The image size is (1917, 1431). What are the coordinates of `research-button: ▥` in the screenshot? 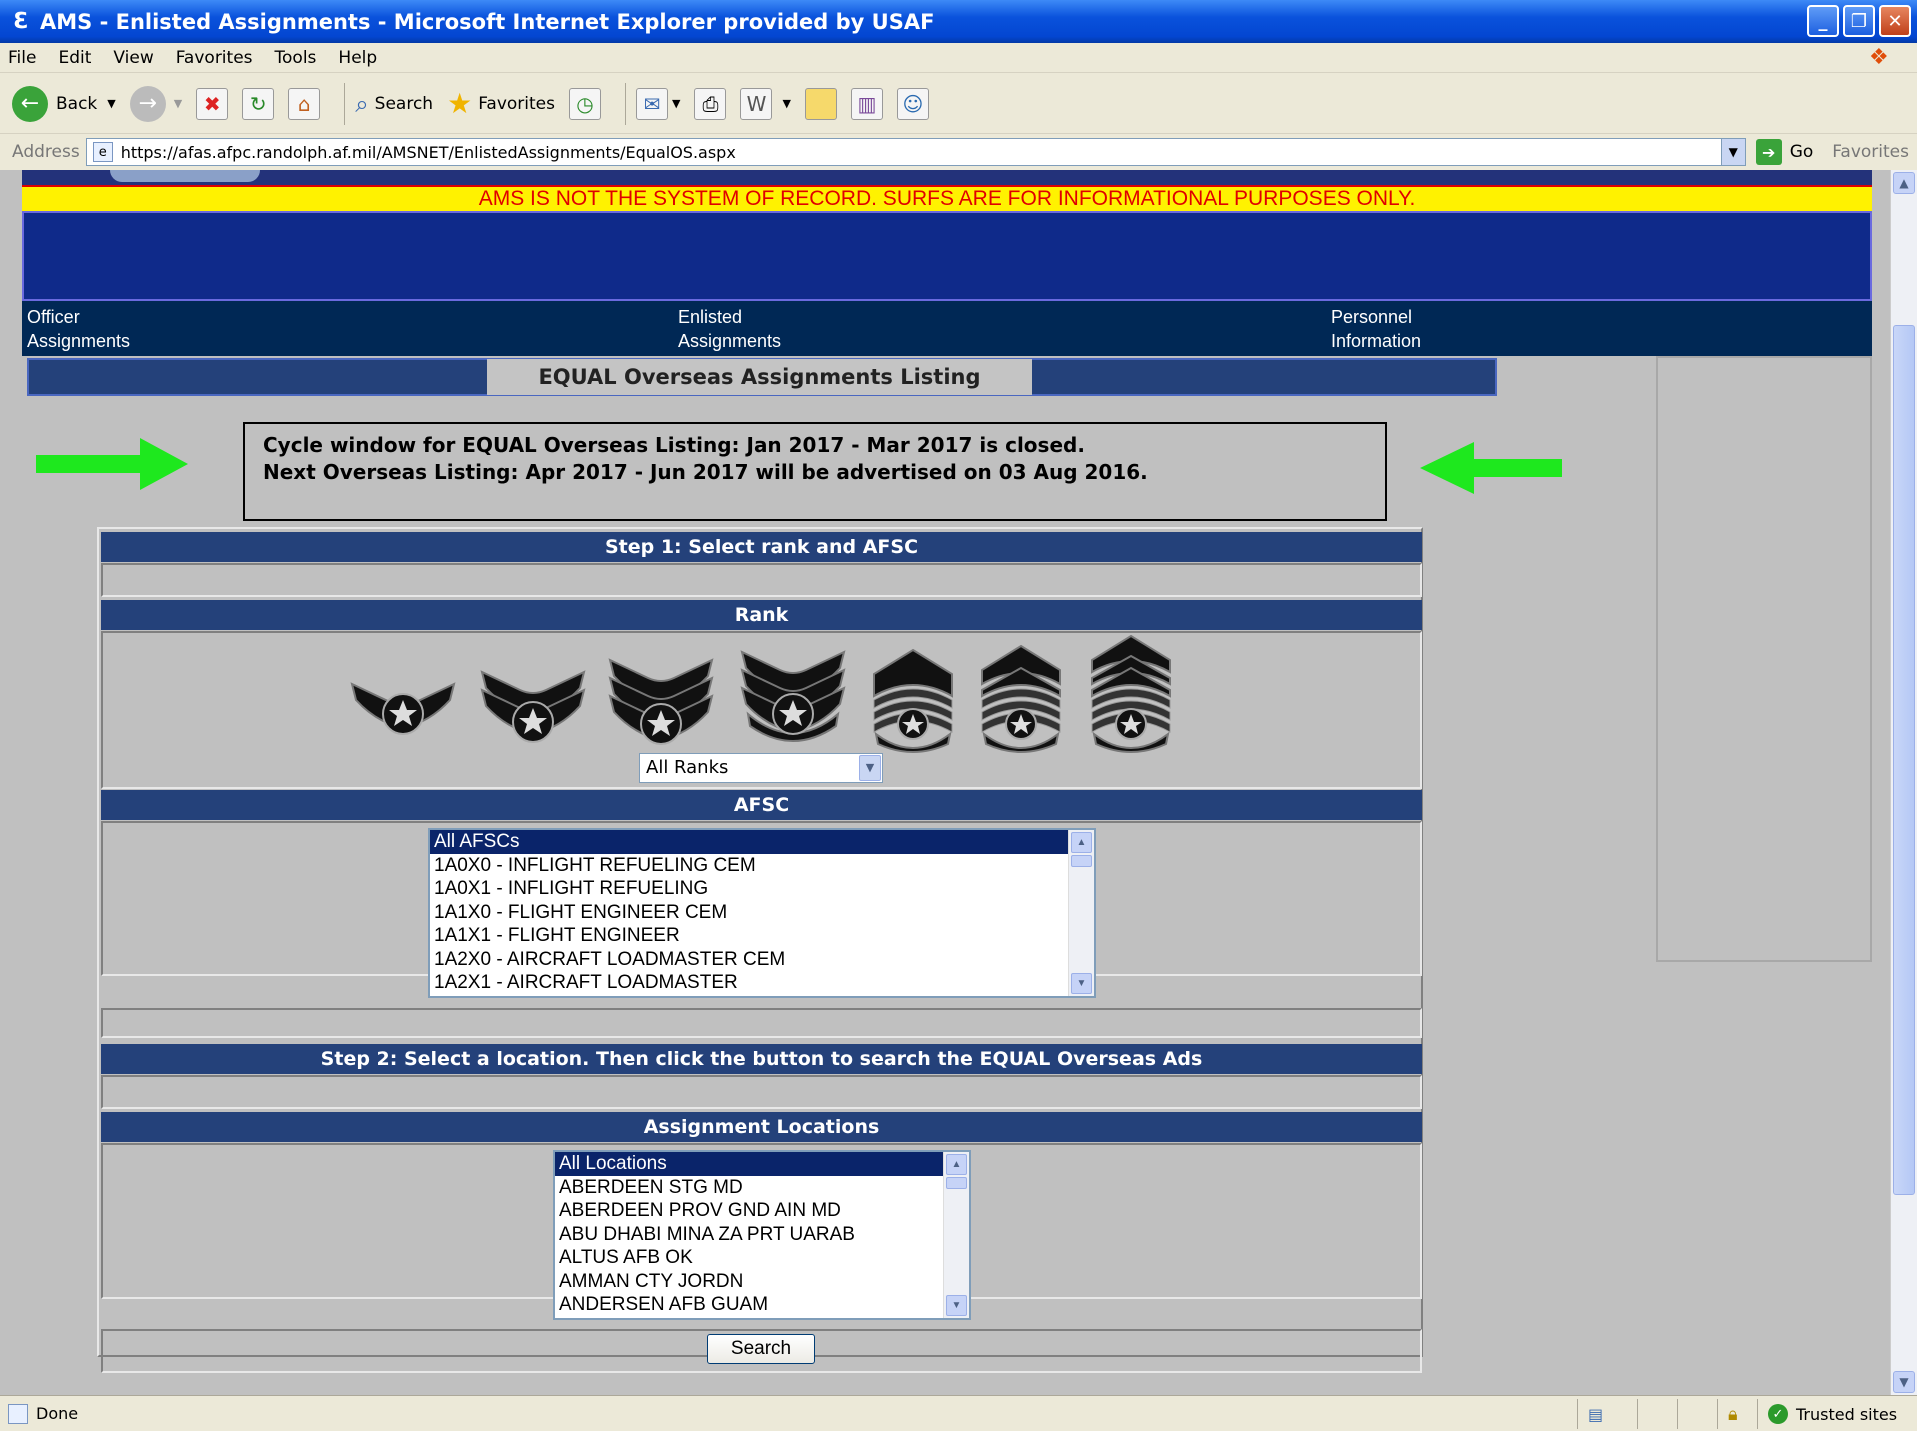 It's located at (866, 103).